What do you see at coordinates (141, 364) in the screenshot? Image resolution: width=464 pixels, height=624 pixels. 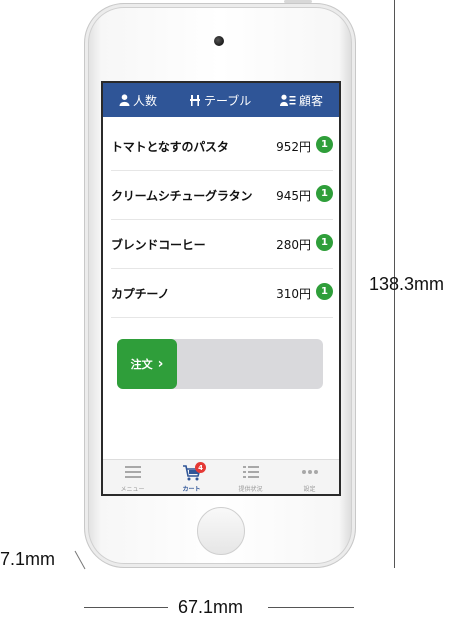 I see `order-label: 注文` at bounding box center [141, 364].